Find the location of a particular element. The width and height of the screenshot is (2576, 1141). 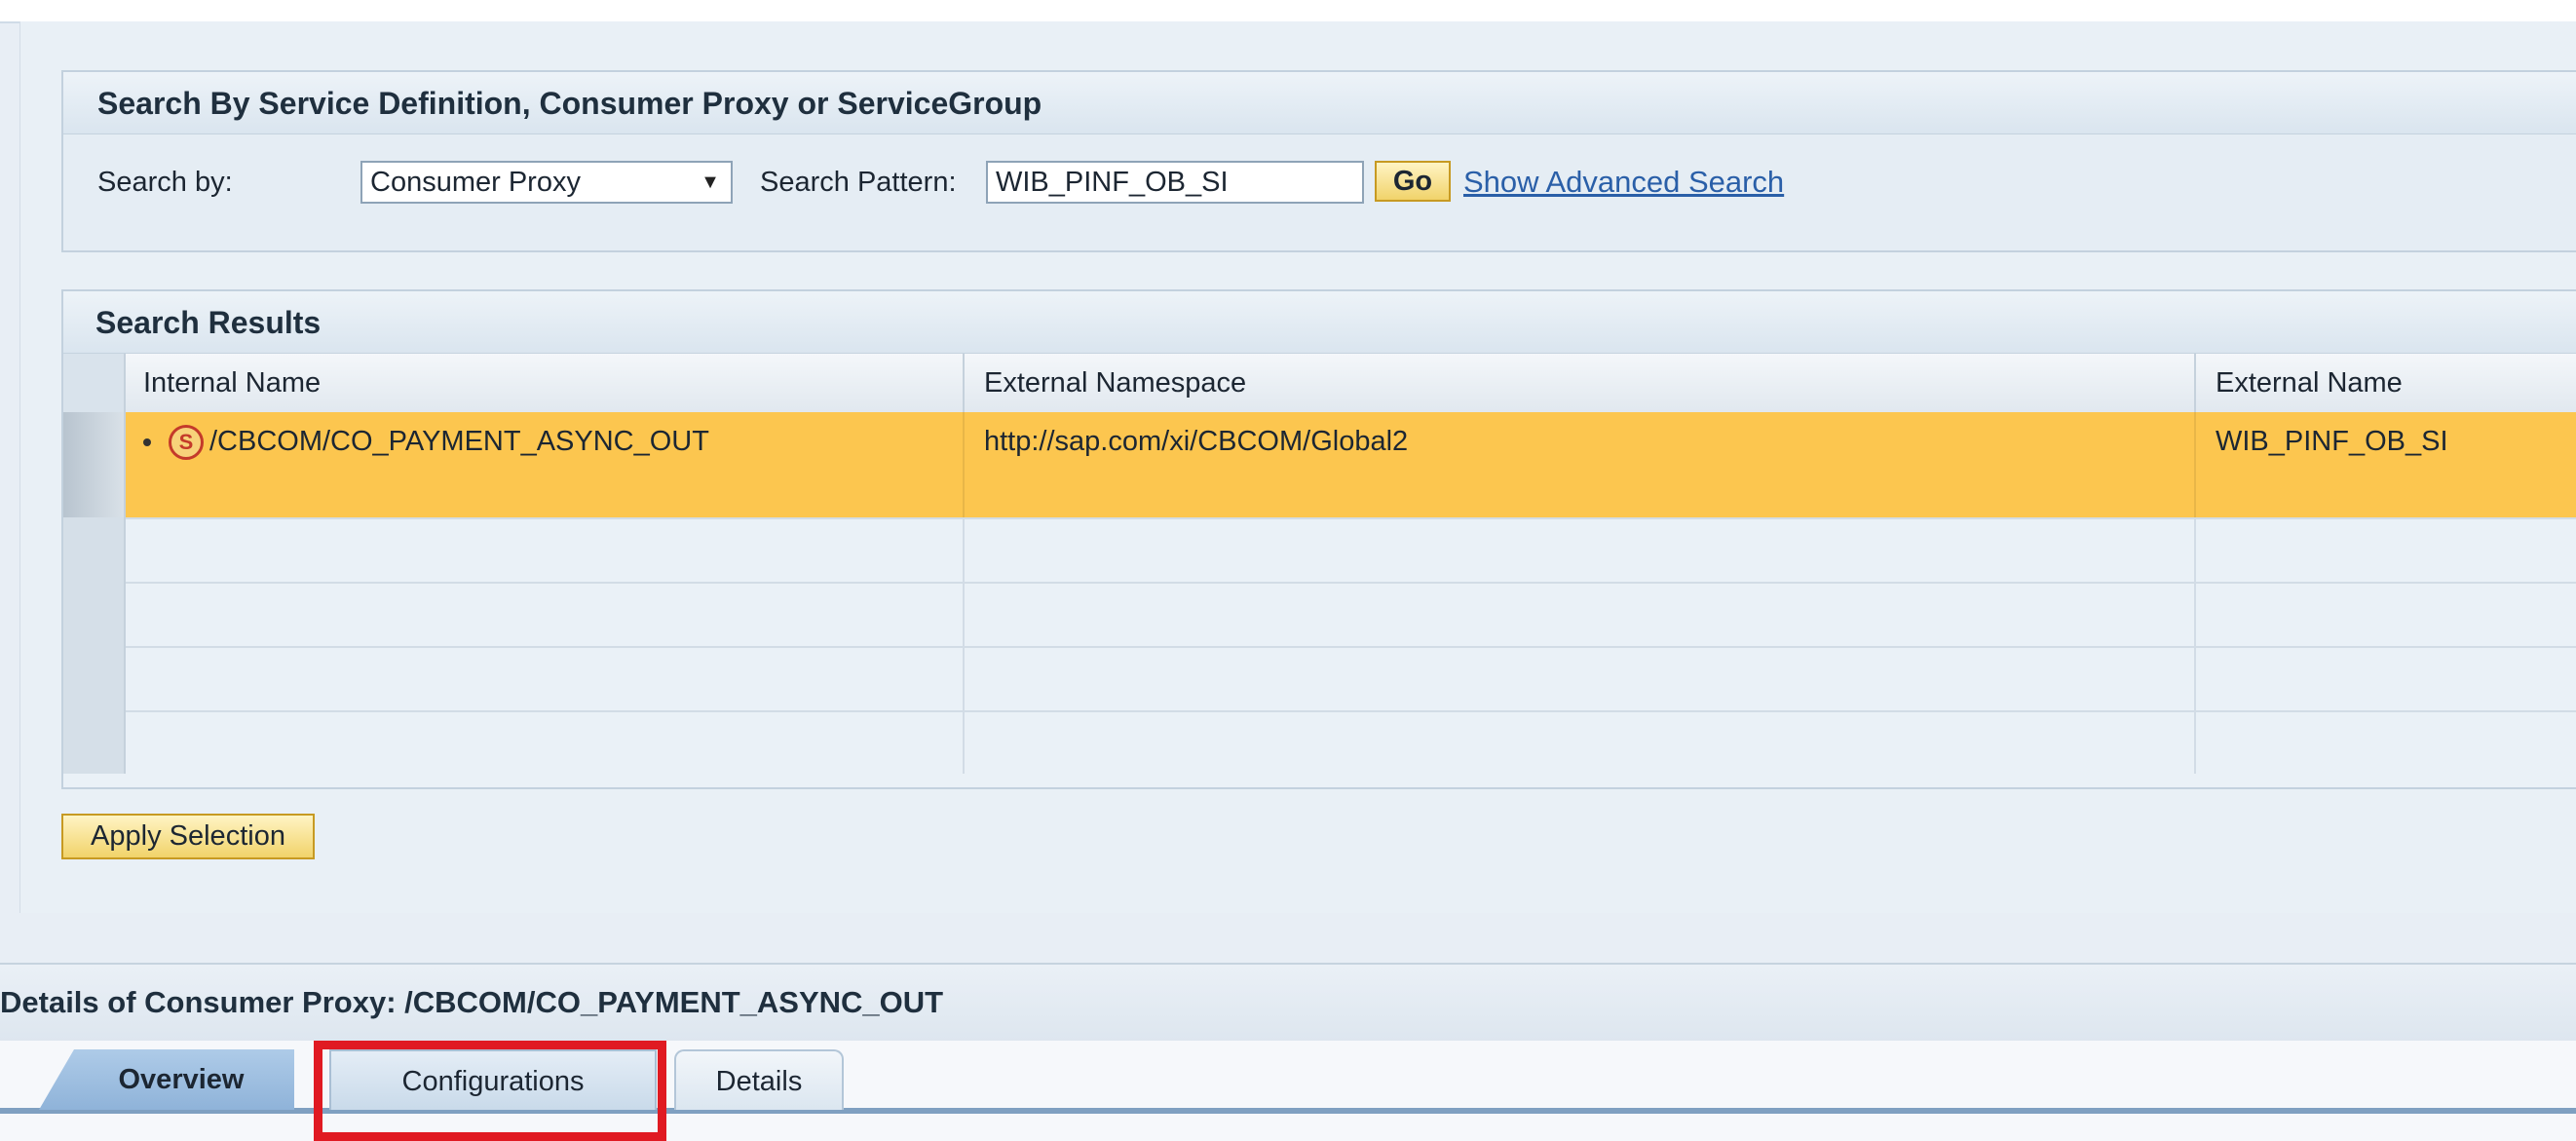

show-advanced-search-link: Show Advanced Search is located at coordinates (1623, 182).